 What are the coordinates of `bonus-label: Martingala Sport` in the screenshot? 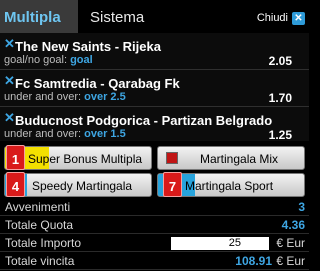 It's located at (229, 186).